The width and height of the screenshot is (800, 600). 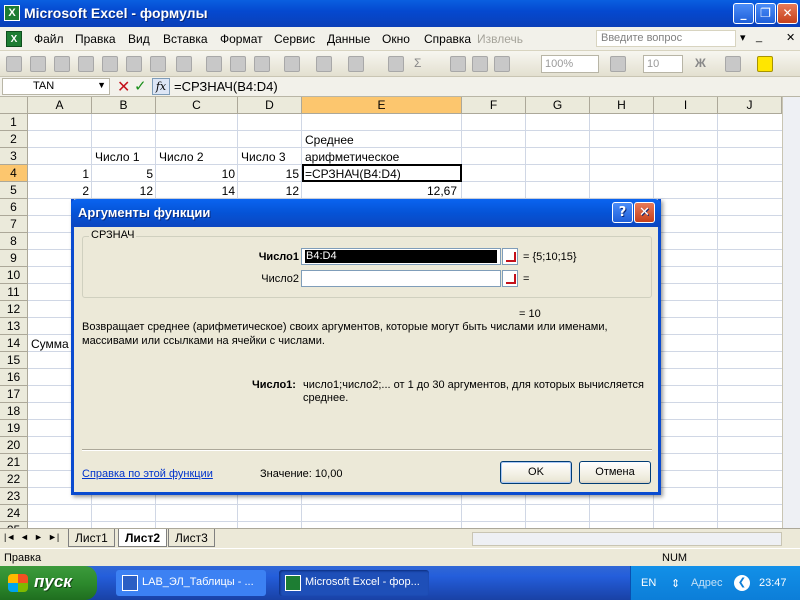 I want to click on cell-b5: 12, so click(x=123, y=191).